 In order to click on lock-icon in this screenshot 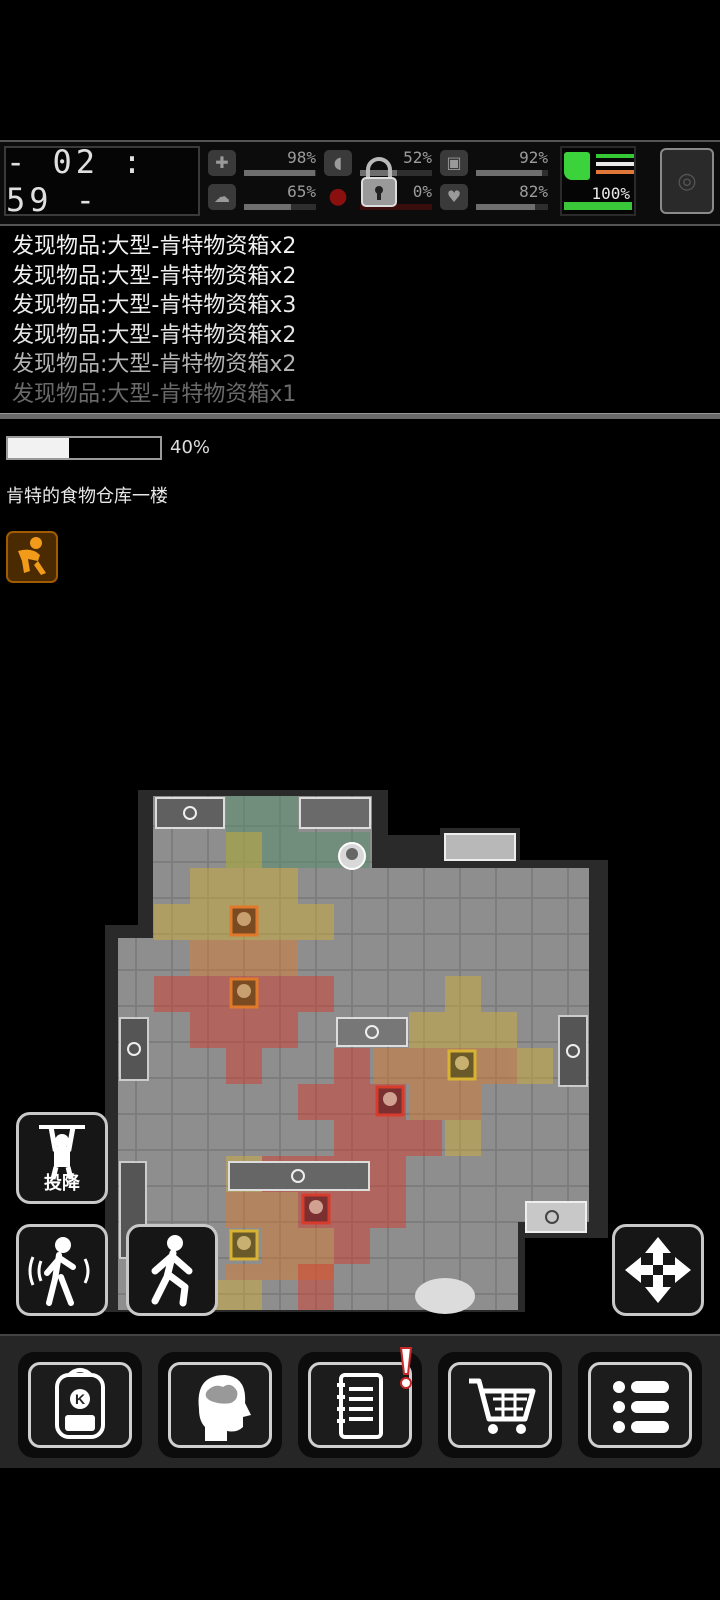, I will do `click(379, 182)`.